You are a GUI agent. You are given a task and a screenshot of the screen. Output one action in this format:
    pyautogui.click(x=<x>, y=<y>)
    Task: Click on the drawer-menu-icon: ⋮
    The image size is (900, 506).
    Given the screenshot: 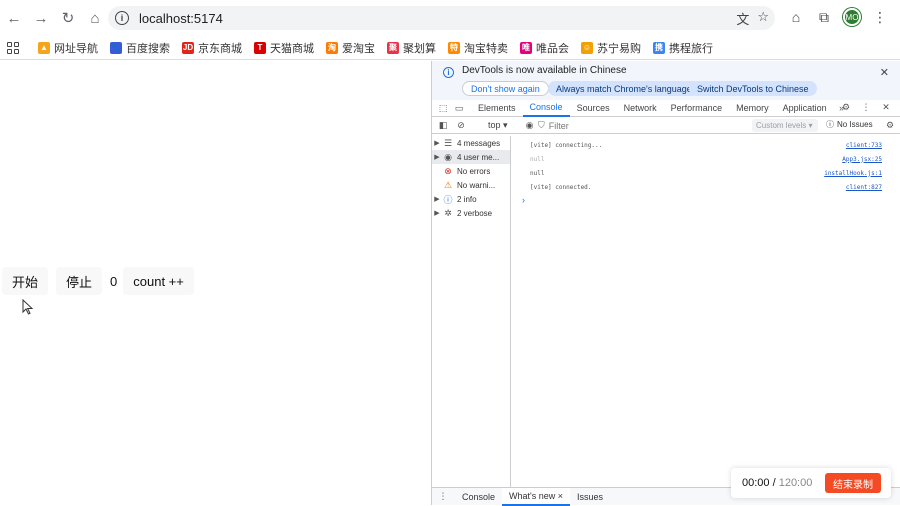 What is the action you would take?
    pyautogui.click(x=443, y=496)
    